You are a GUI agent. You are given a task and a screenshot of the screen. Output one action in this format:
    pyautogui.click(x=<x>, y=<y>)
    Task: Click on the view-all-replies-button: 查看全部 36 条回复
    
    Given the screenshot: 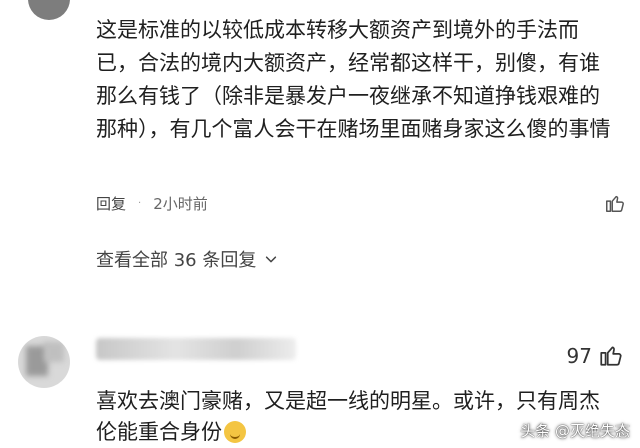 What is the action you would take?
    pyautogui.click(x=187, y=259)
    